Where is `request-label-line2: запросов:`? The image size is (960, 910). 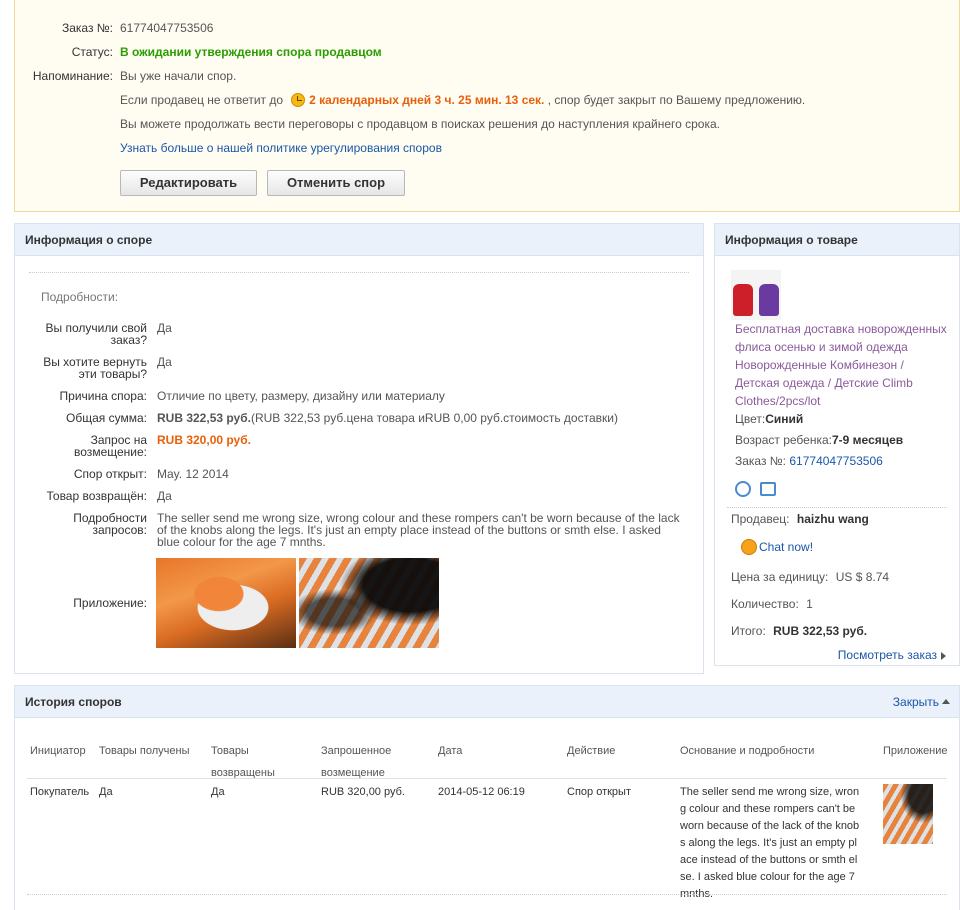
request-label-line2: запросов: is located at coordinates (119, 530).